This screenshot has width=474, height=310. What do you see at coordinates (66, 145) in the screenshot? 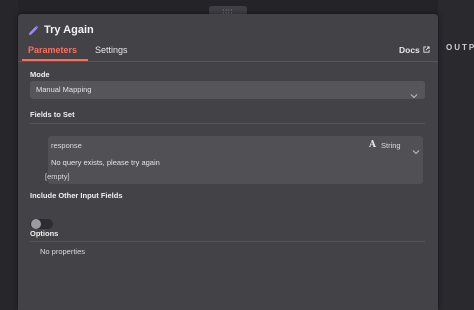
I see `field-name-input: response` at bounding box center [66, 145].